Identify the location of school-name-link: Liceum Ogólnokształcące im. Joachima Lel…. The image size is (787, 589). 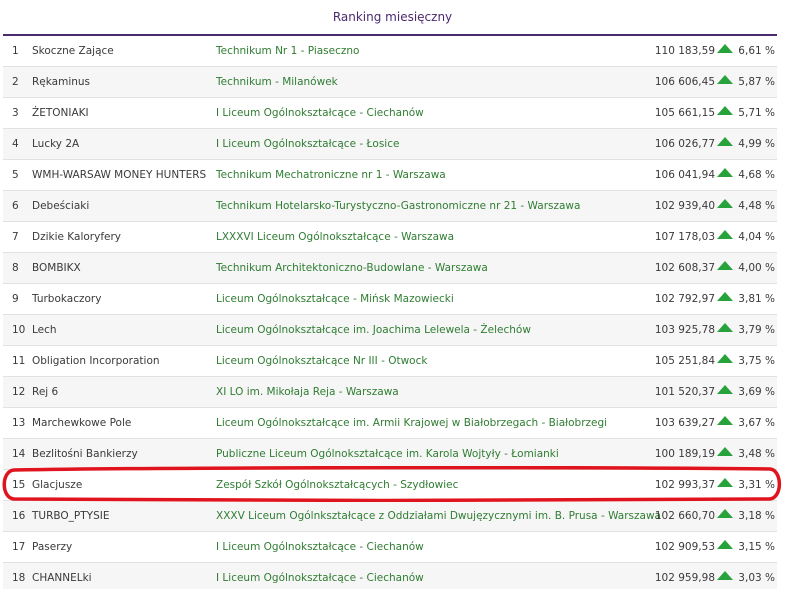
(373, 330).